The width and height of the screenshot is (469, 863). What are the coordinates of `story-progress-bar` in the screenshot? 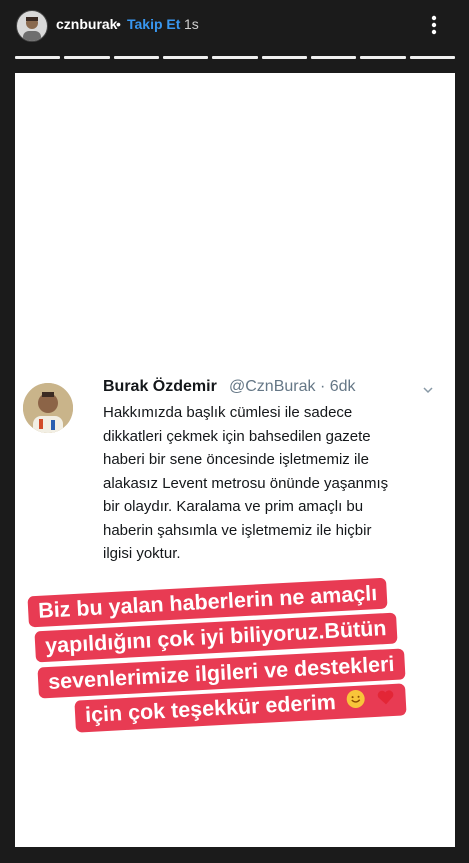 It's located at (235, 57).